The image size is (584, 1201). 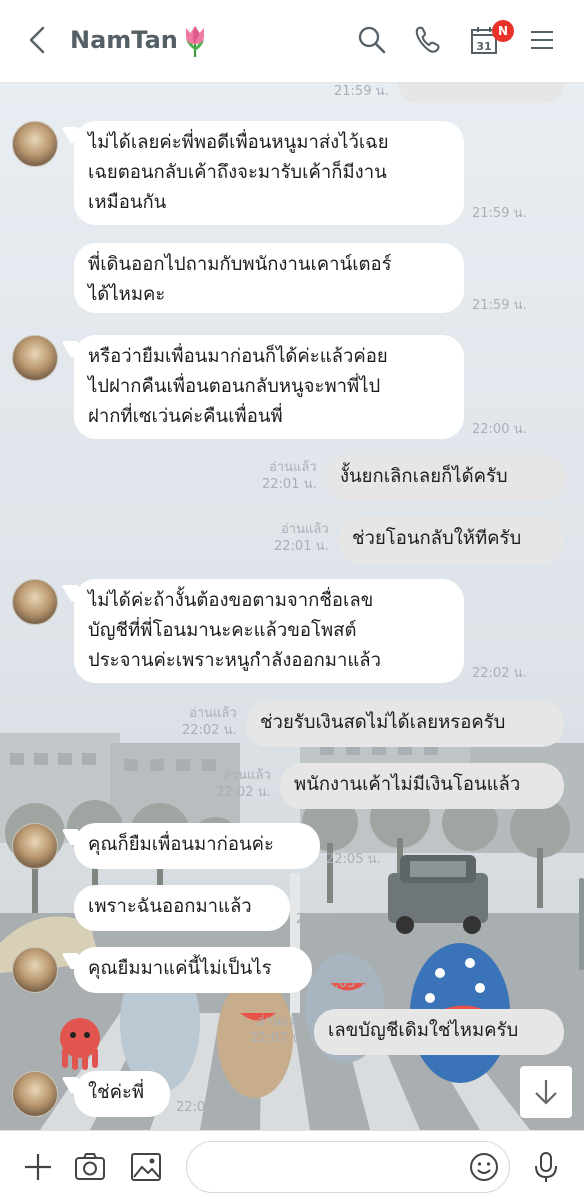 What do you see at coordinates (383, 722) in the screenshot?
I see `message-text: ช่วยรับเงินสดไม่ได้เลยหรอครับ` at bounding box center [383, 722].